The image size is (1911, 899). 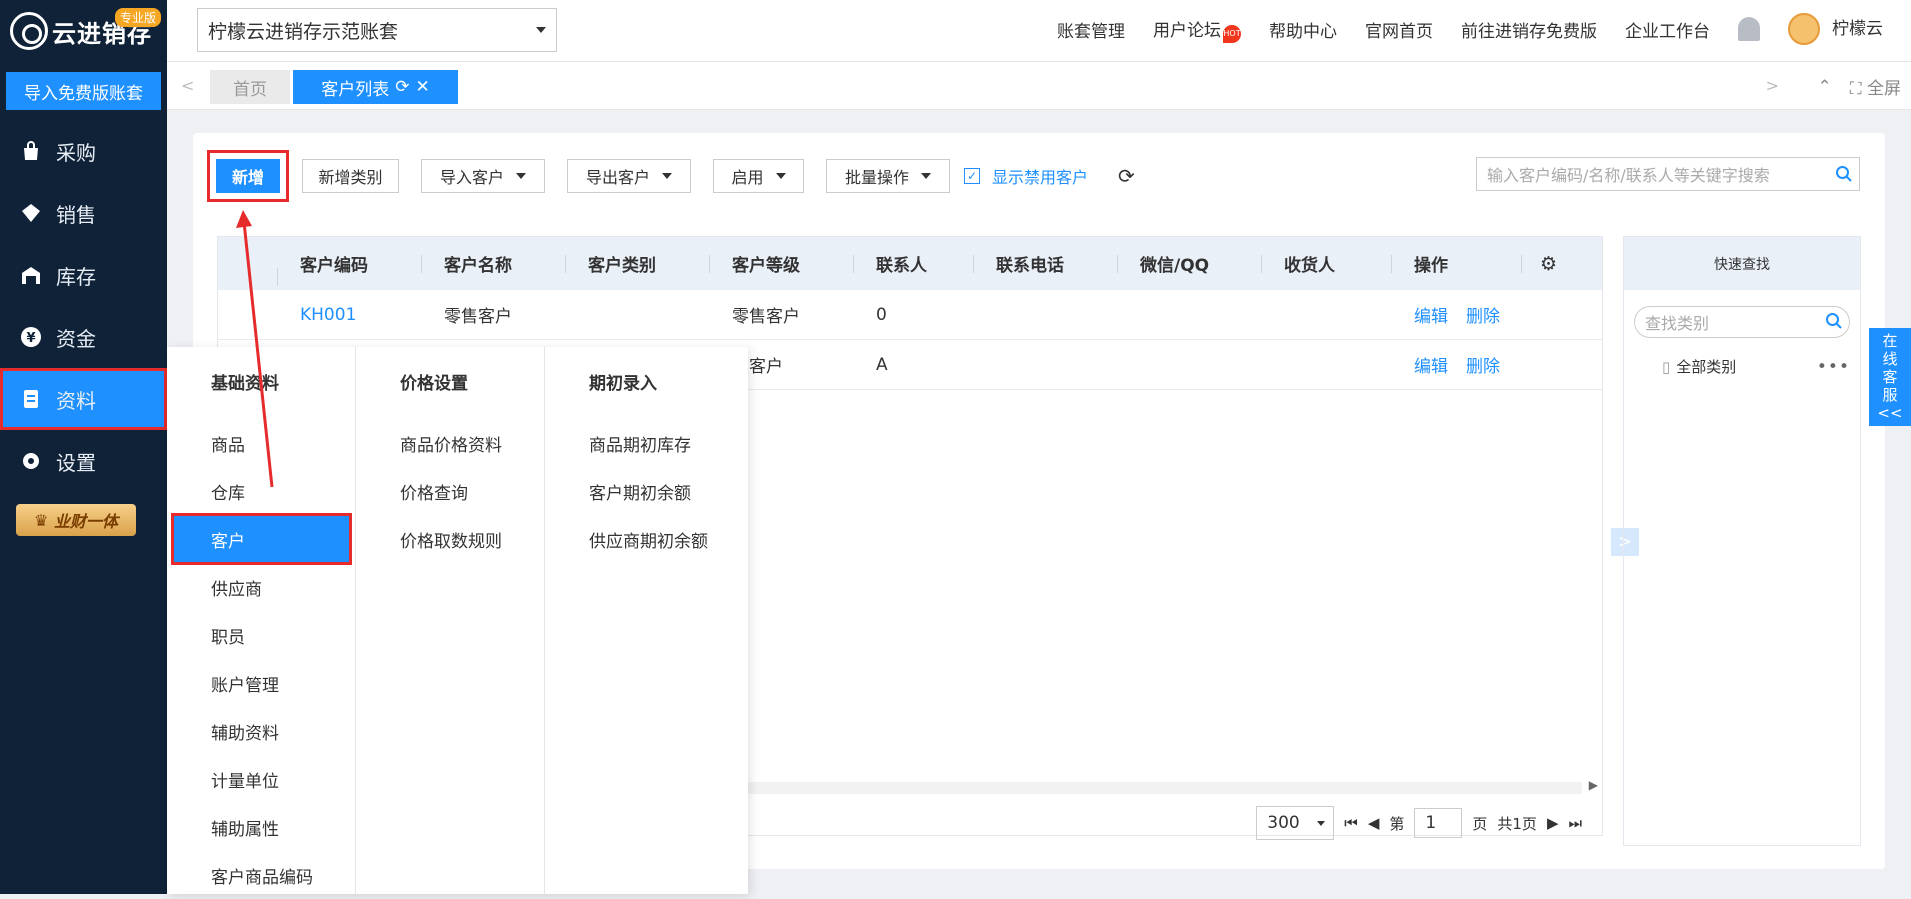 I want to click on pro-badge: 专业版, so click(x=137, y=17).